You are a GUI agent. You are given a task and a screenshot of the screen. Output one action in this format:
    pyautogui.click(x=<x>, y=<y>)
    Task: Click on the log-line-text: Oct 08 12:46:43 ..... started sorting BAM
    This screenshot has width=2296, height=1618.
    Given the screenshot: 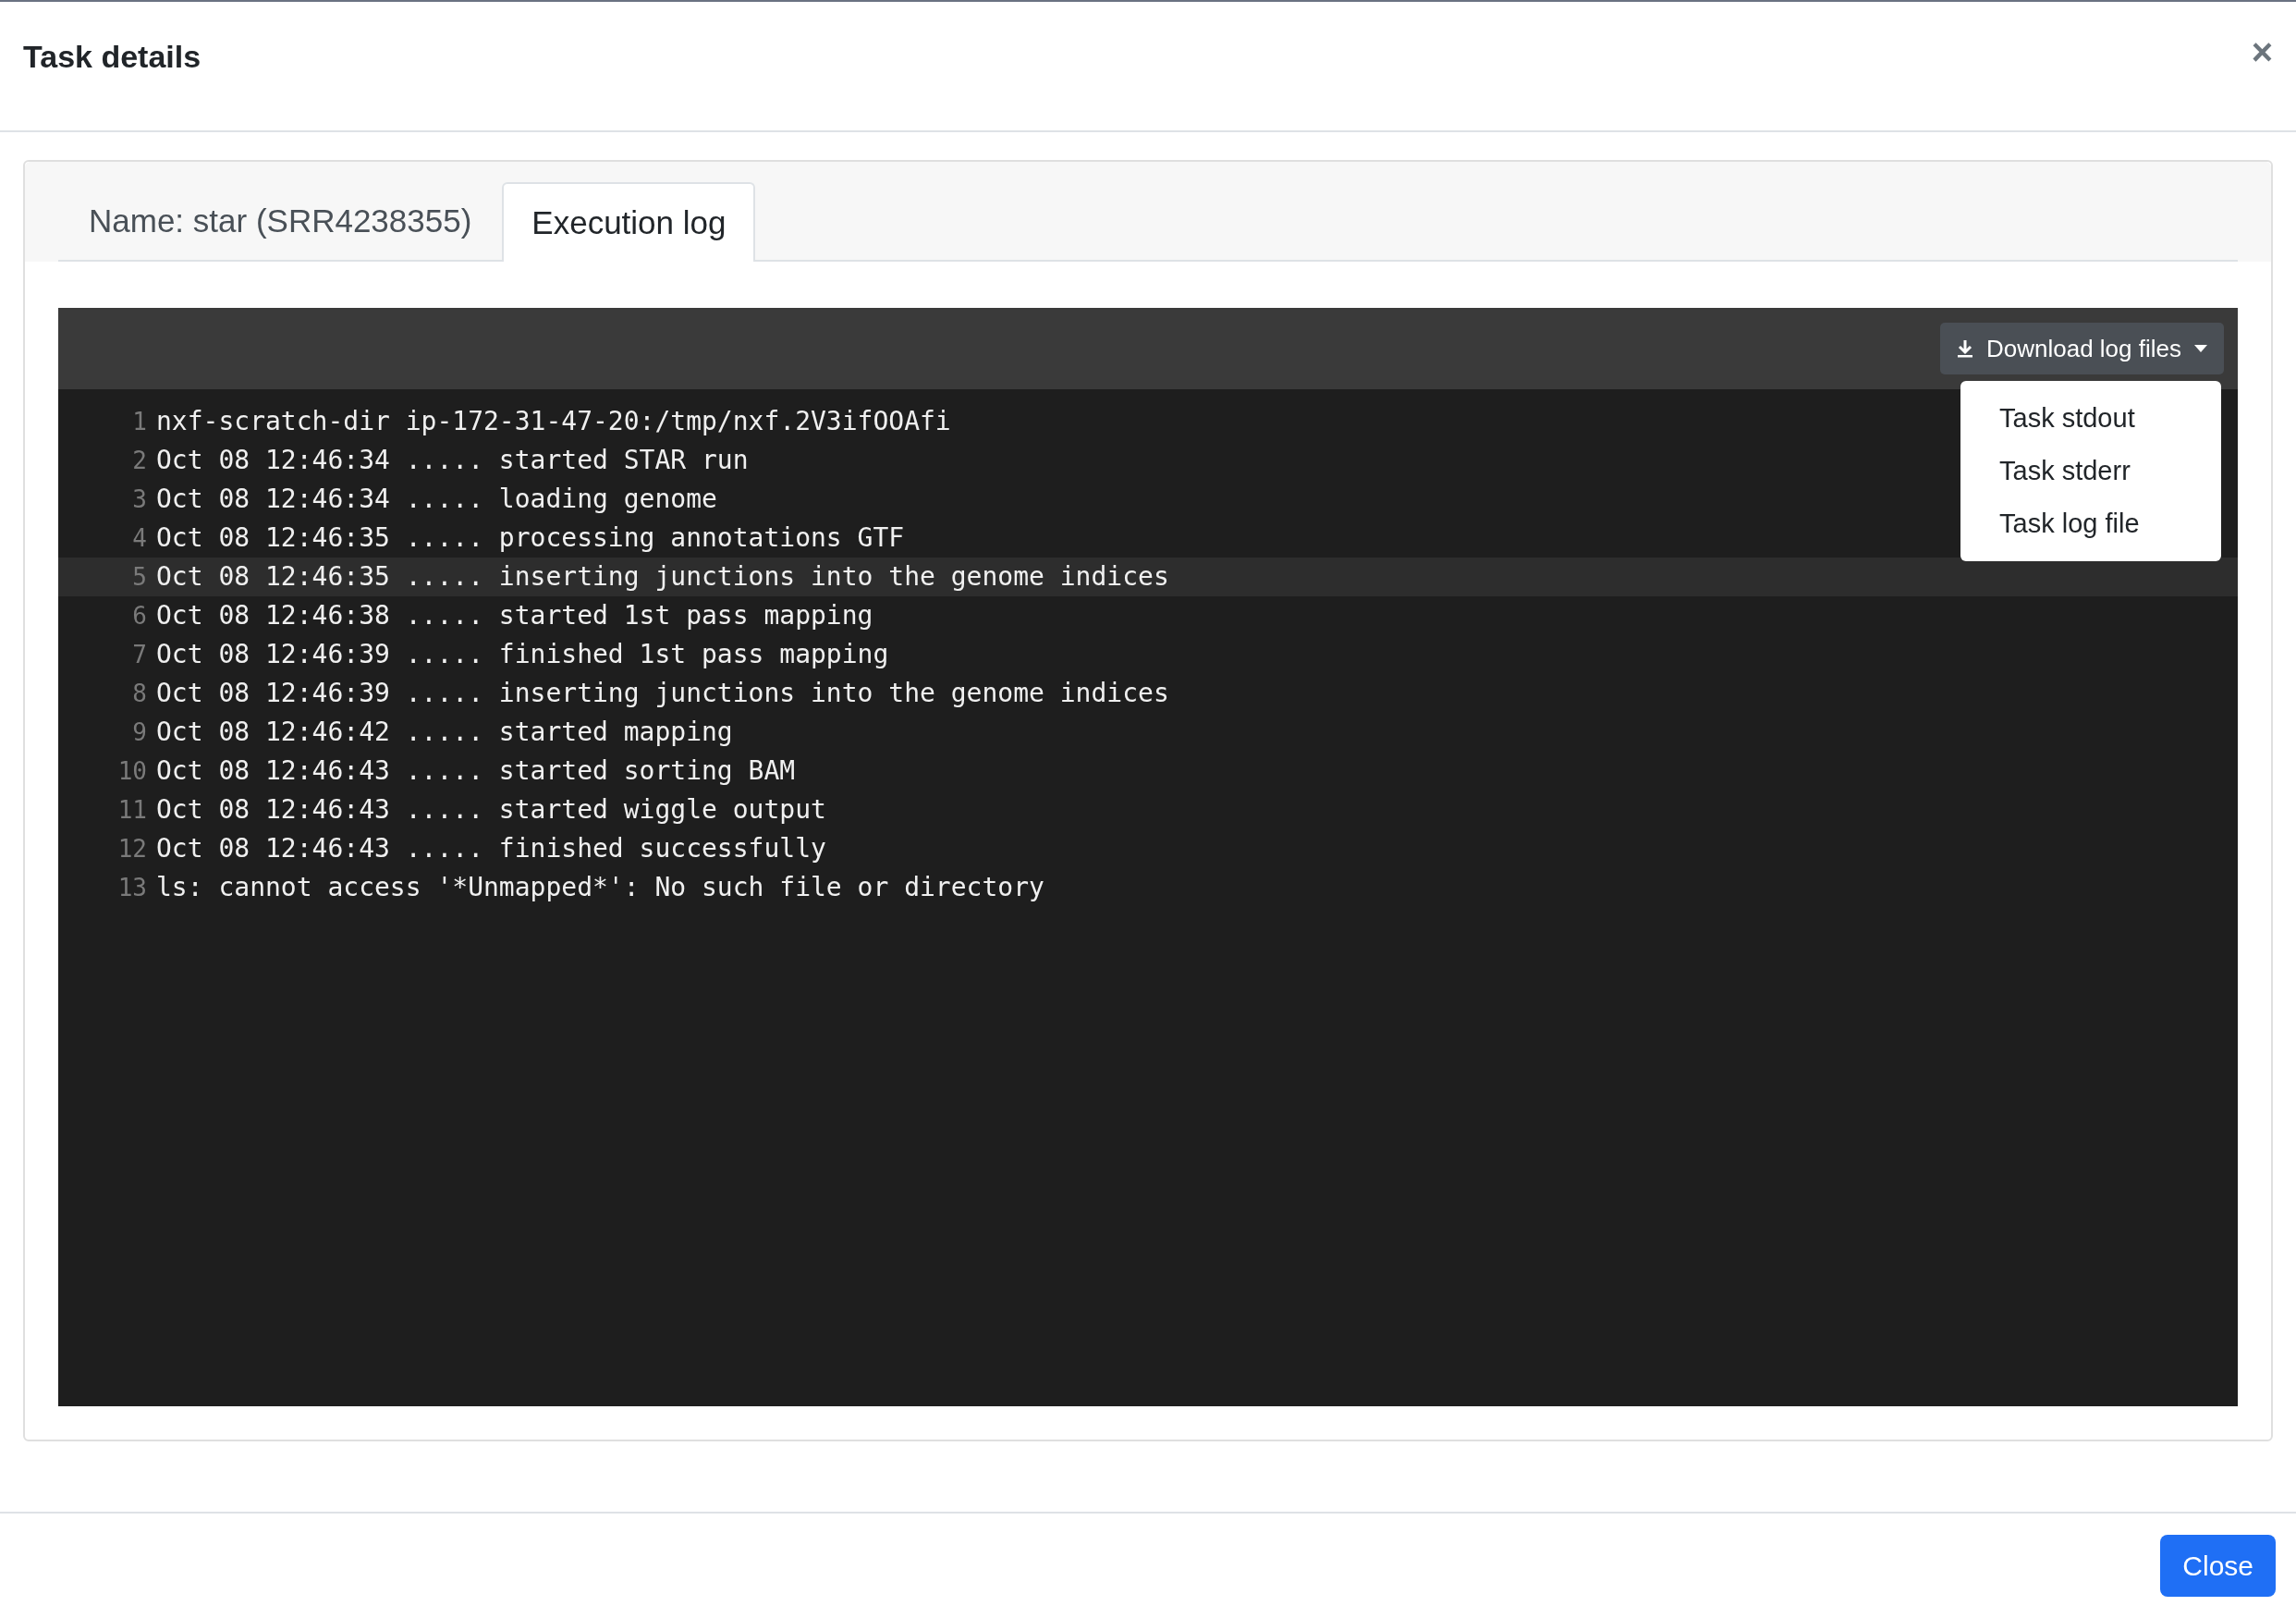 What is the action you would take?
    pyautogui.click(x=476, y=771)
    